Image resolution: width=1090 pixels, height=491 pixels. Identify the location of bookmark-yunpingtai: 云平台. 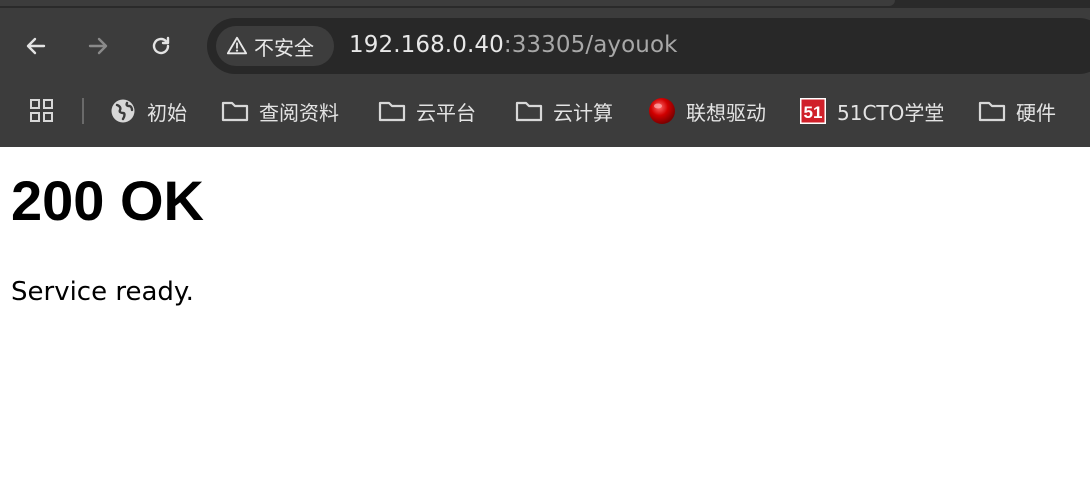
(427, 111).